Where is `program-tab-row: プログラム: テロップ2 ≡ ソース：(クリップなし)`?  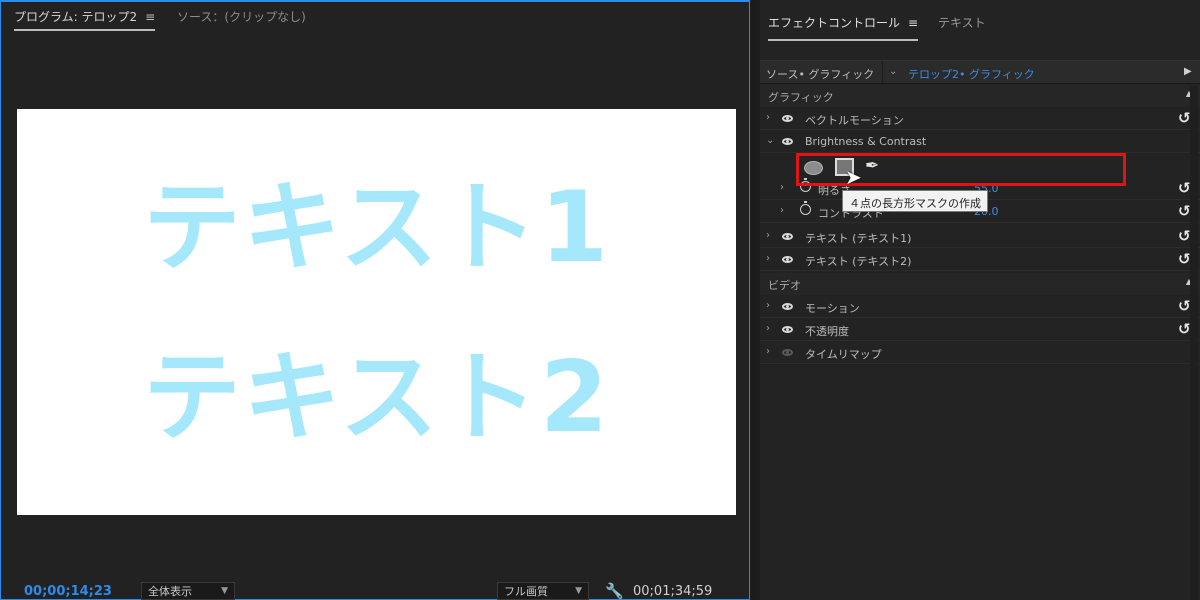
program-tab-row: プログラム: テロップ2 ≡ ソース：(クリップなし) is located at coordinates (375, 18).